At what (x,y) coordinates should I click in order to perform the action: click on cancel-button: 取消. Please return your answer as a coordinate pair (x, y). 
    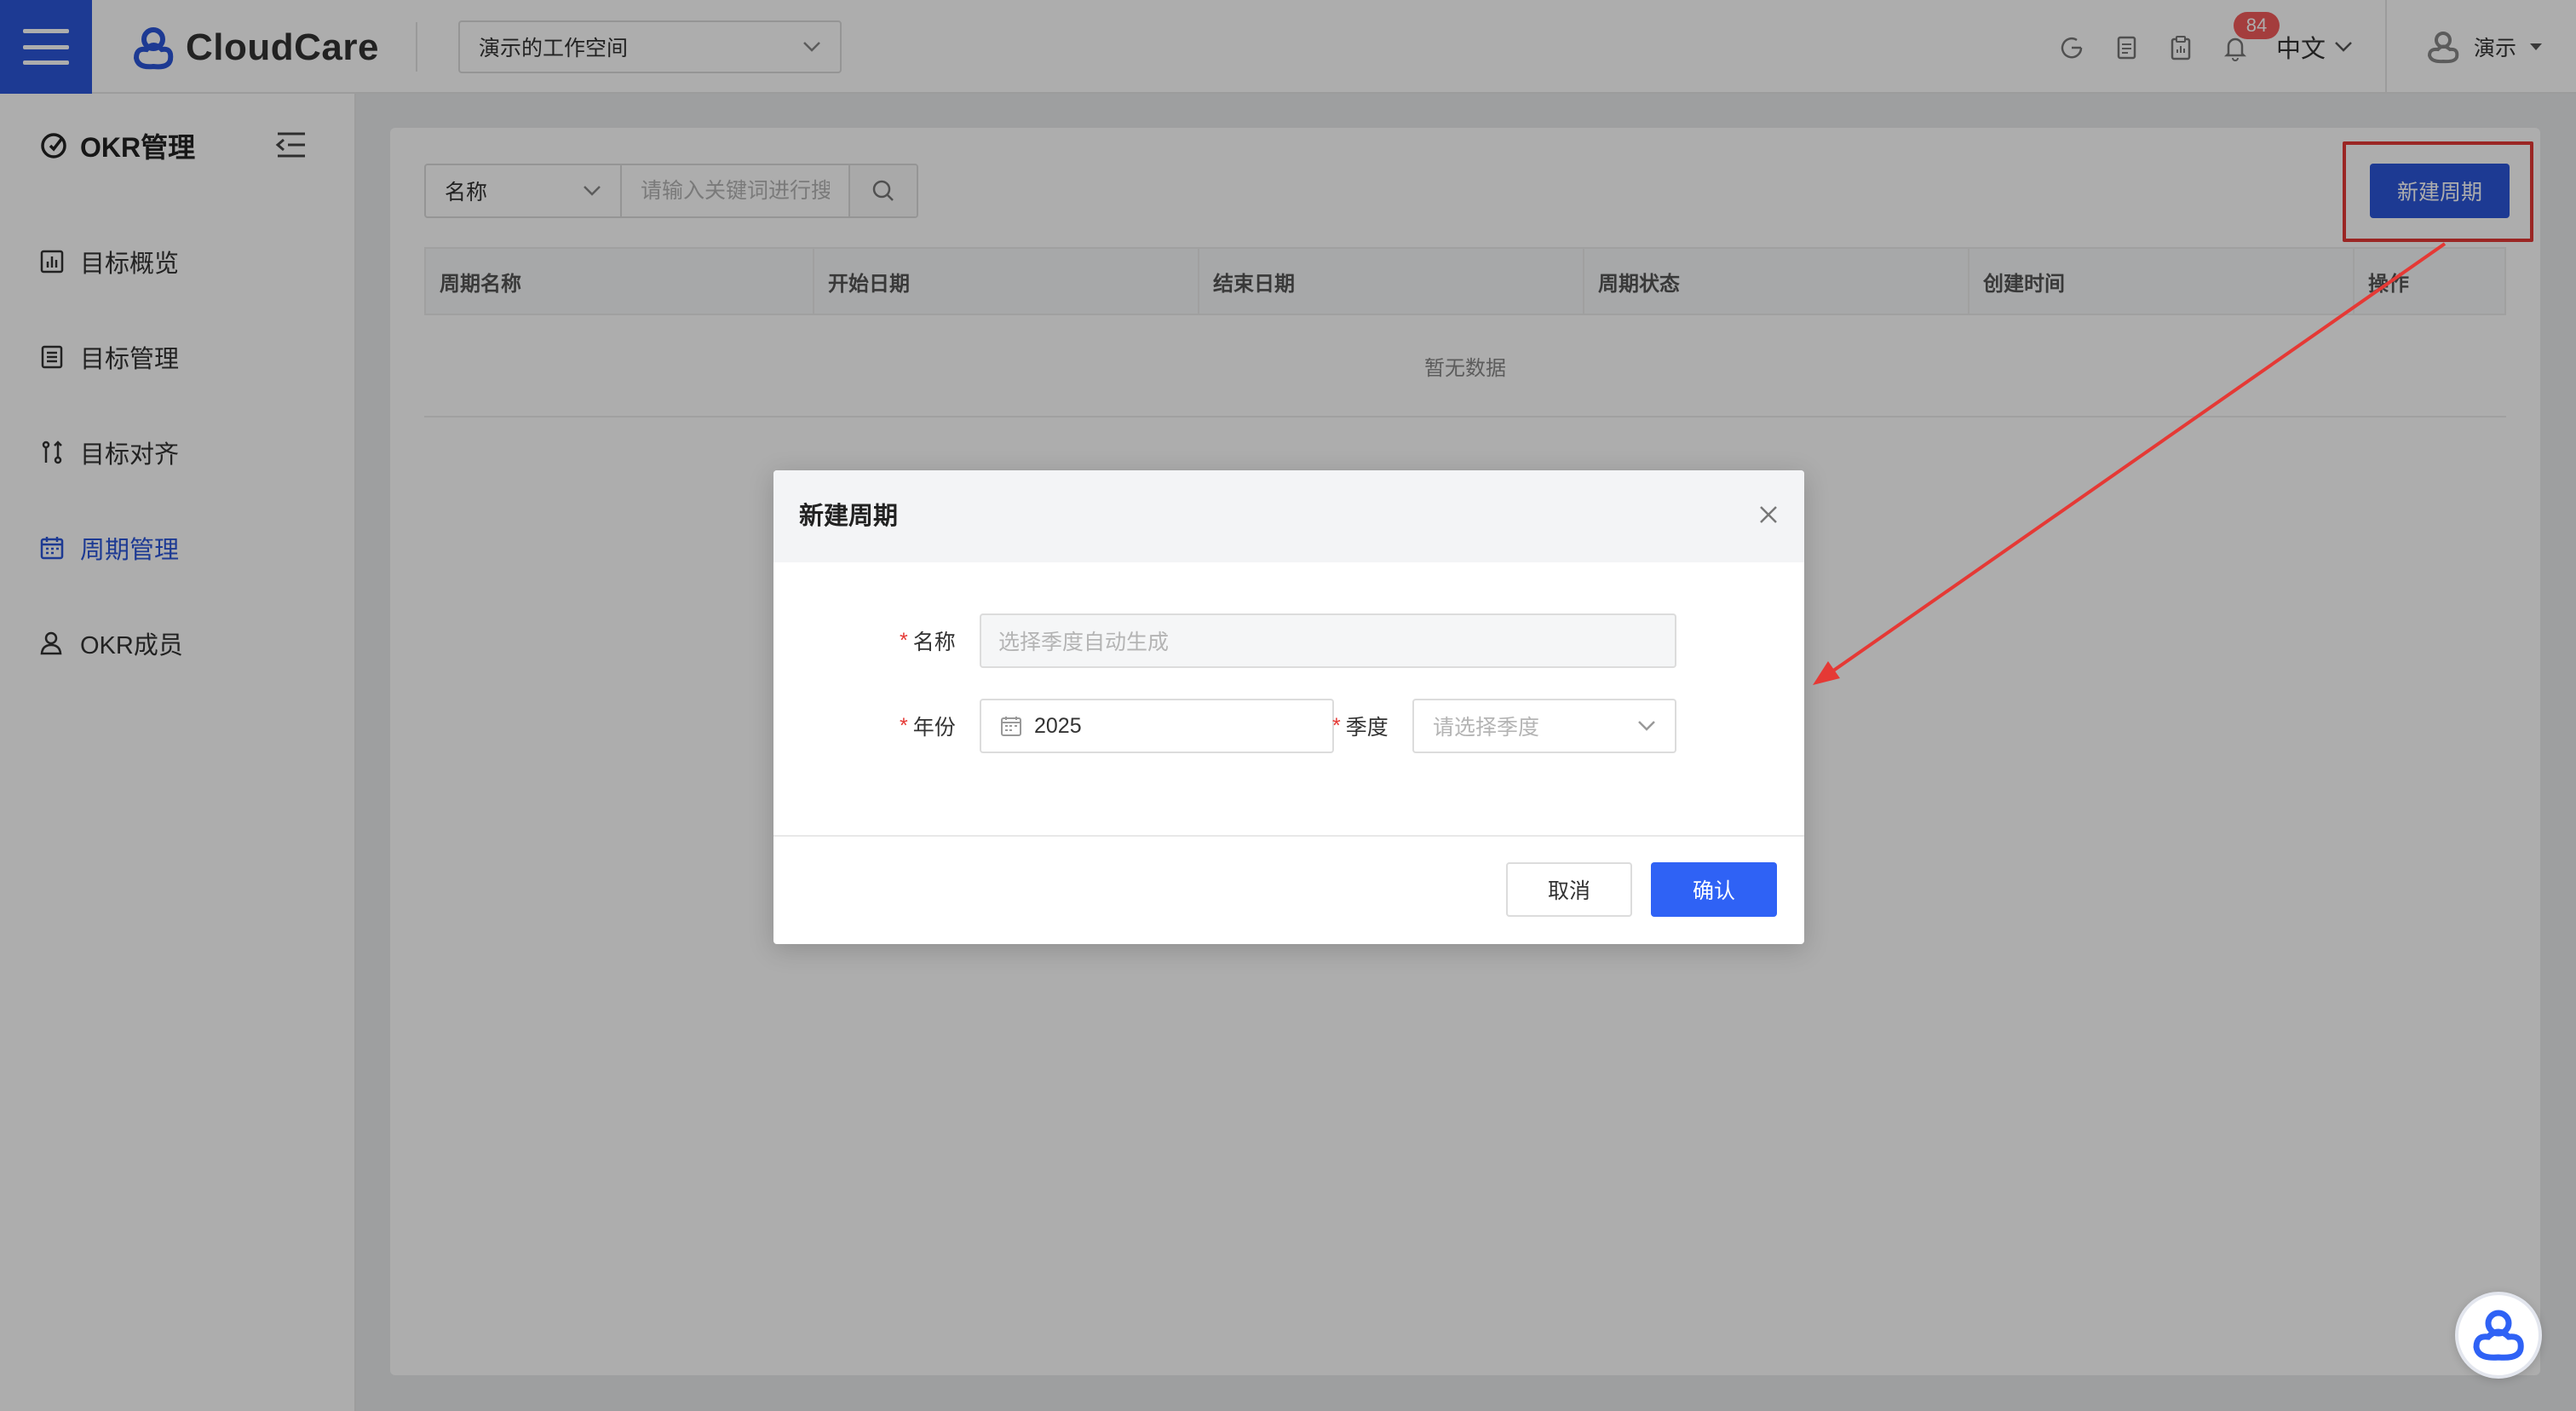
    Looking at the image, I should click on (1569, 889).